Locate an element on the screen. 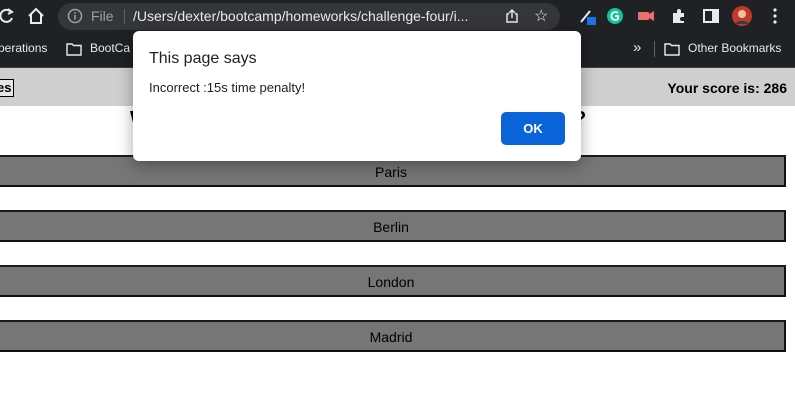 The height and width of the screenshot is (415, 795). bookmark-operations: perations is located at coordinates (23, 48).